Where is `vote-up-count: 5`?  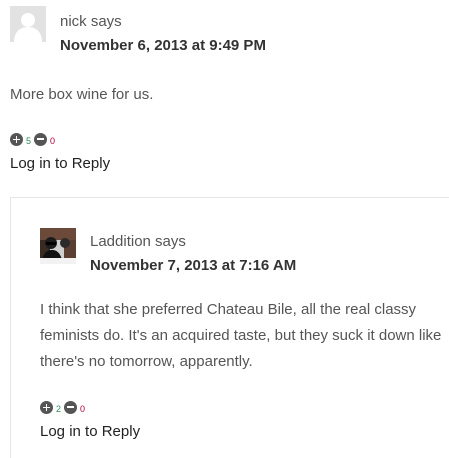
vote-up-count: 5 is located at coordinates (29, 140).